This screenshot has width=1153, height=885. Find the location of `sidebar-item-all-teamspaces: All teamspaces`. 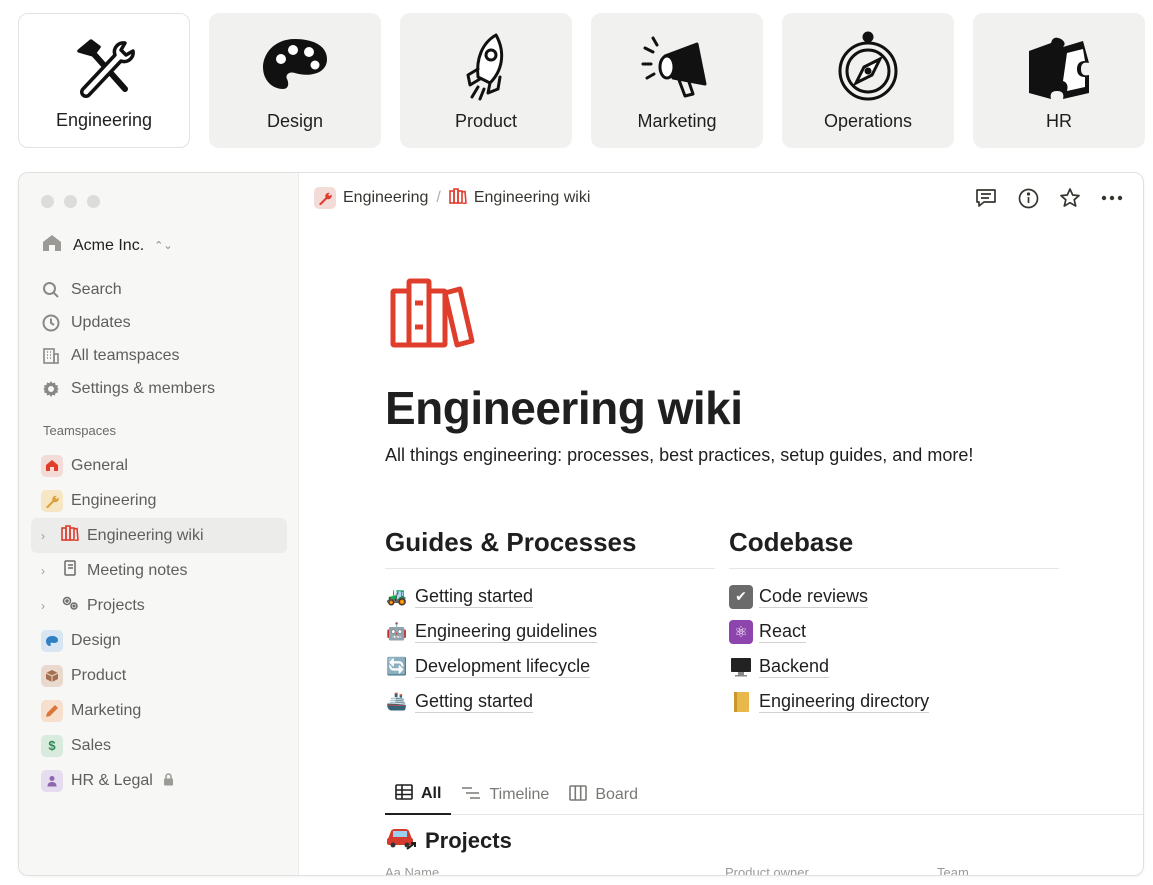

sidebar-item-all-teamspaces: All teamspaces is located at coordinates (166, 355).